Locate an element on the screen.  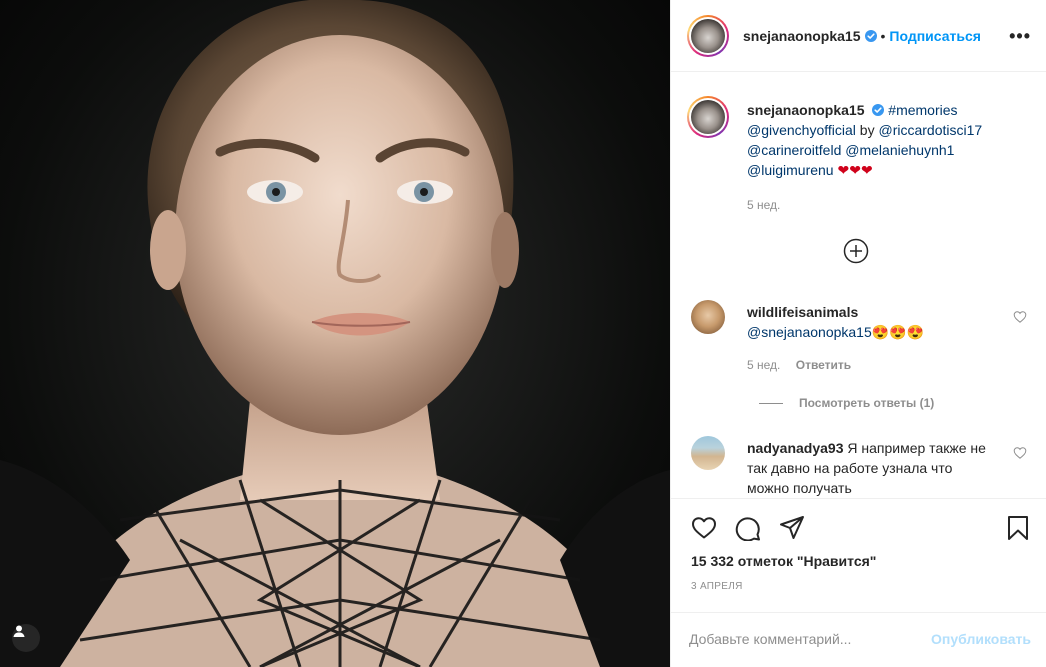
caption-username: snejanaonopka15 is located at coordinates (806, 110).